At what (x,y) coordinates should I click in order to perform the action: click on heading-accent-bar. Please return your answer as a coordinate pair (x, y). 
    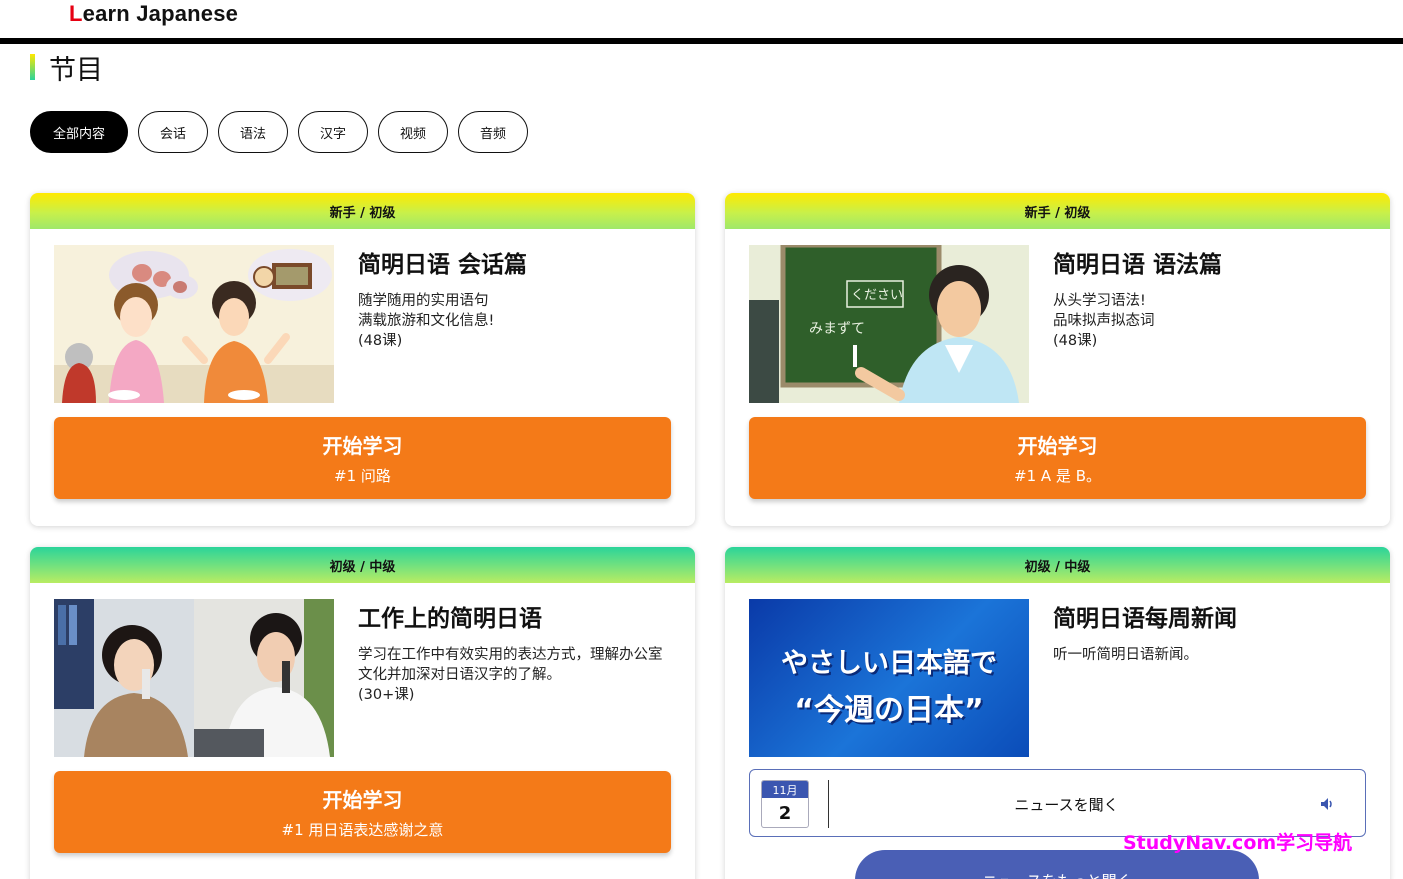
    Looking at the image, I should click on (32, 67).